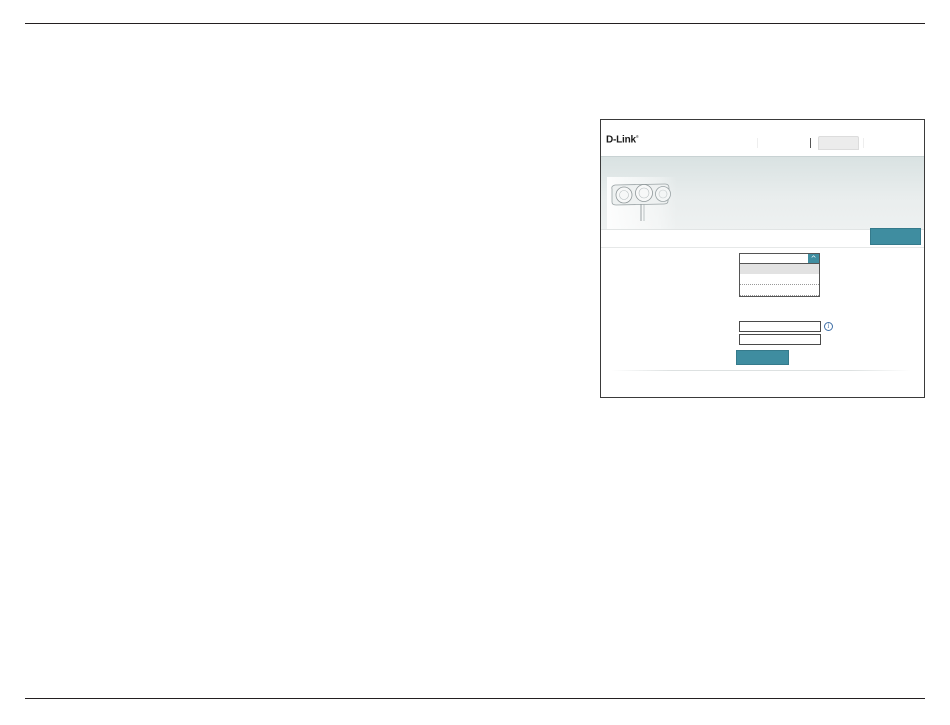 The image size is (950, 725). Describe the element at coordinates (475, 23) in the screenshot. I see `page-top-rule` at that location.